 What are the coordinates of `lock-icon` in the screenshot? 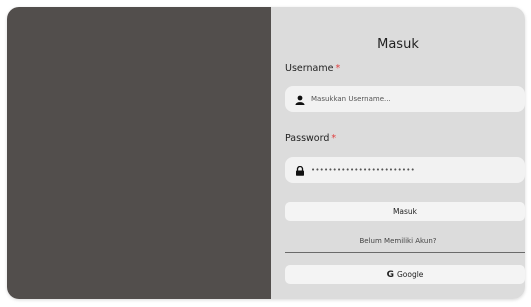 It's located at (300, 170).